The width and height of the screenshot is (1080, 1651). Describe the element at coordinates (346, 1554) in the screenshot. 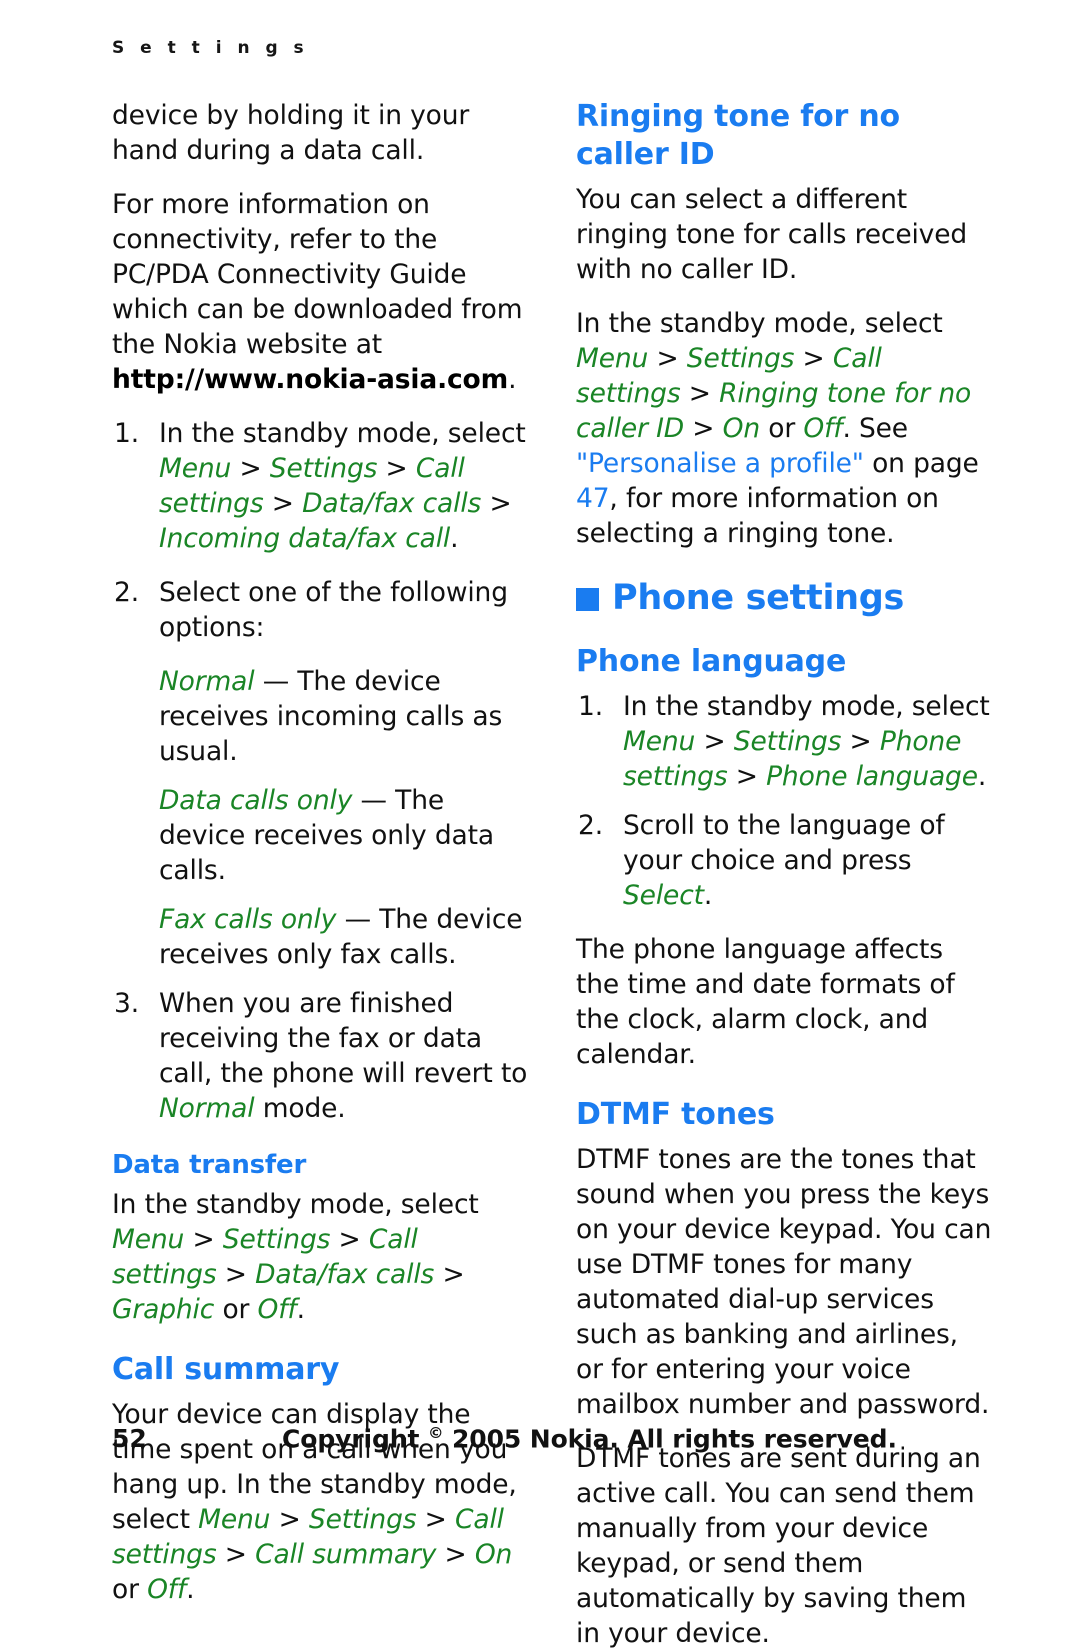

I see `menu-path-call-summary: Call summary` at that location.